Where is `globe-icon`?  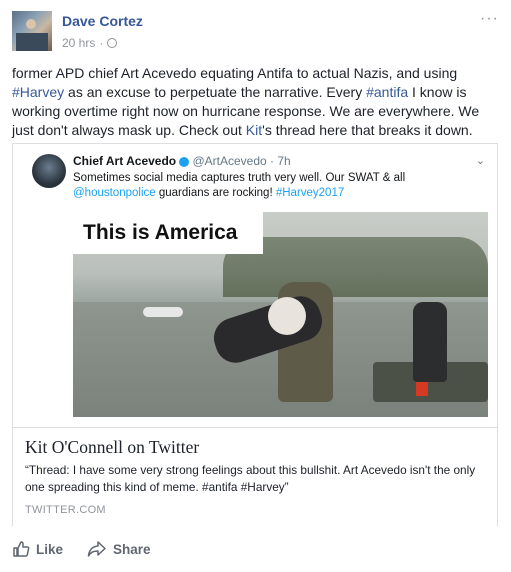
globe-icon is located at coordinates (112, 43).